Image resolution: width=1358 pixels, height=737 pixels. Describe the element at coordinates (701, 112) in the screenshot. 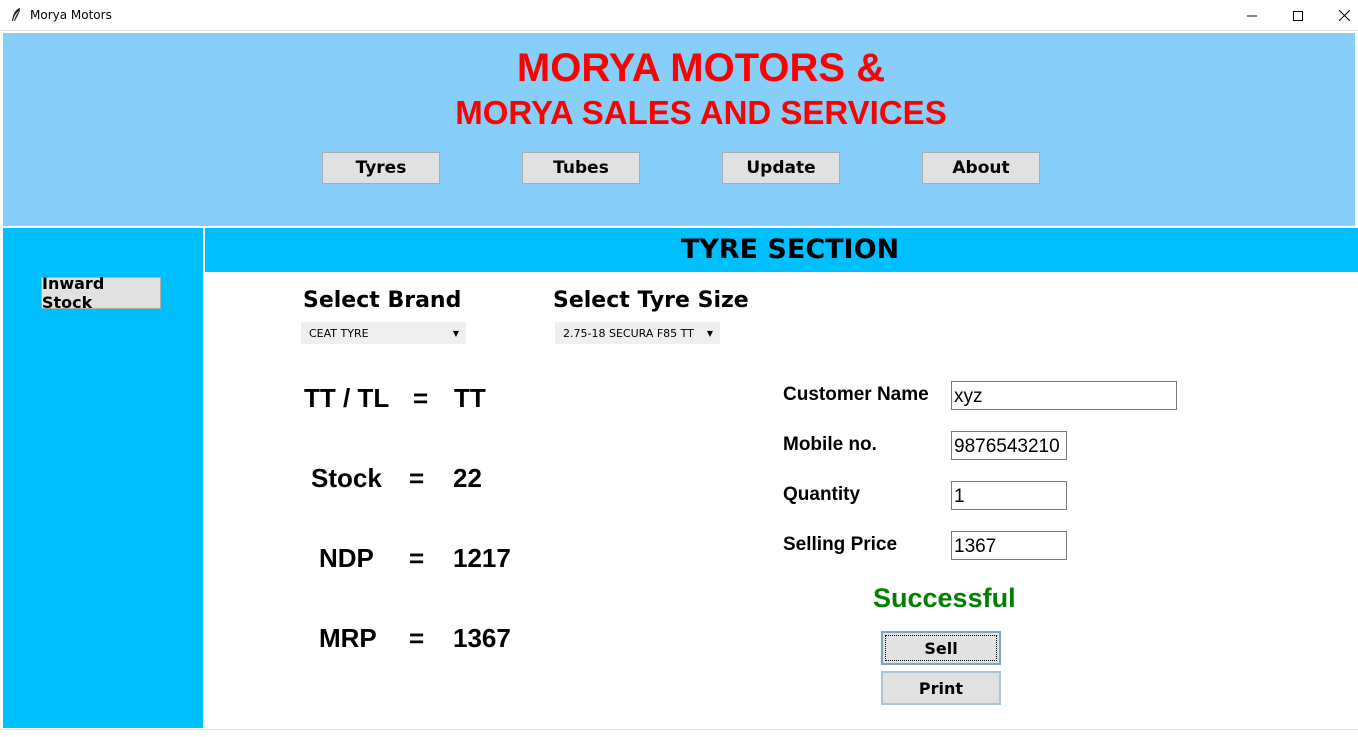

I see `company-subtitle: MORYA SALES AND SERVICES` at that location.